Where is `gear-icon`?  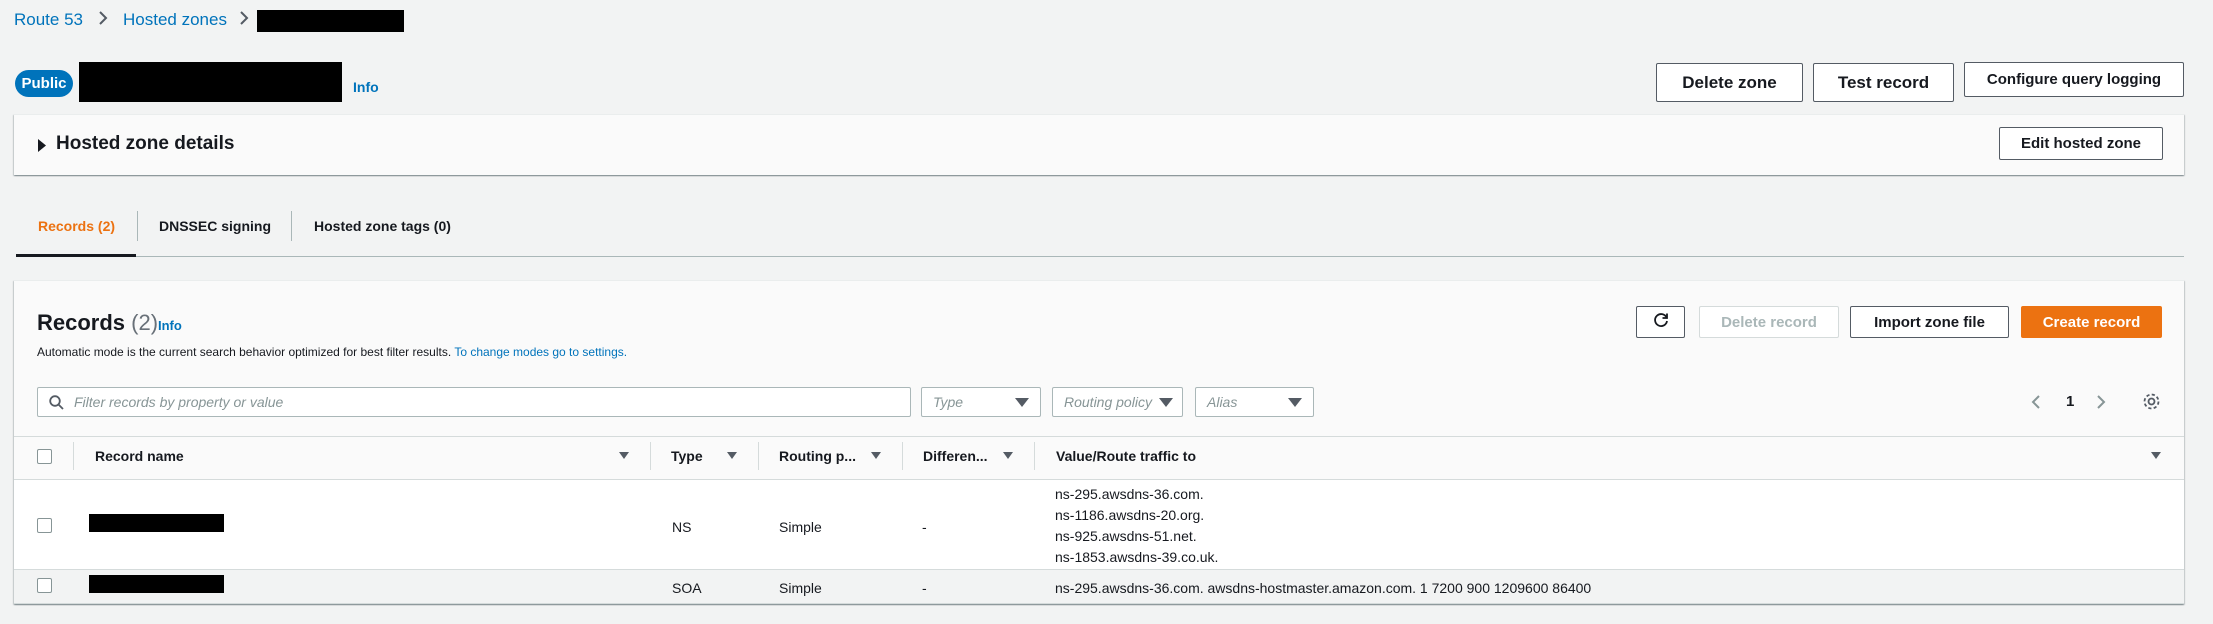 gear-icon is located at coordinates (2151, 404).